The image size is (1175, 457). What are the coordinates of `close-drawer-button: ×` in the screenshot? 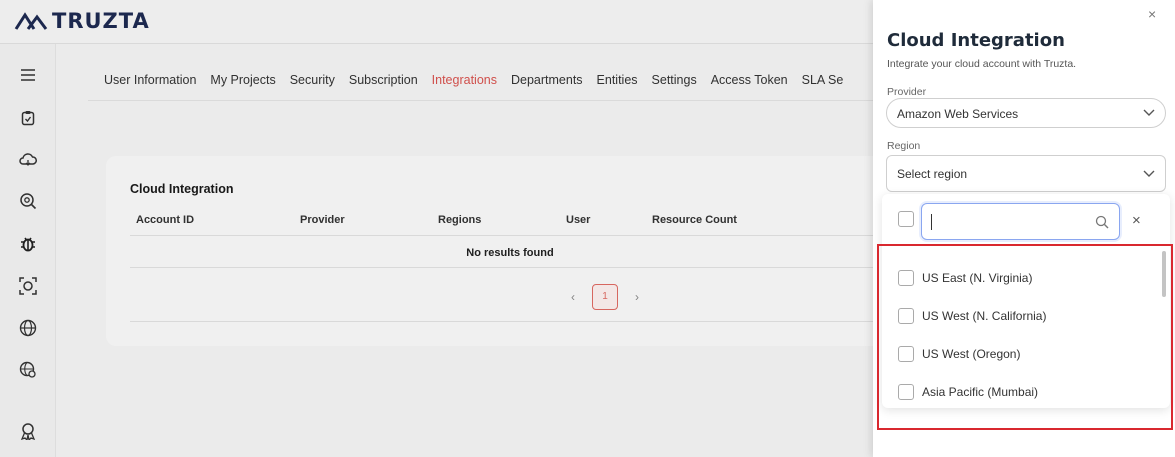 It's located at (1152, 14).